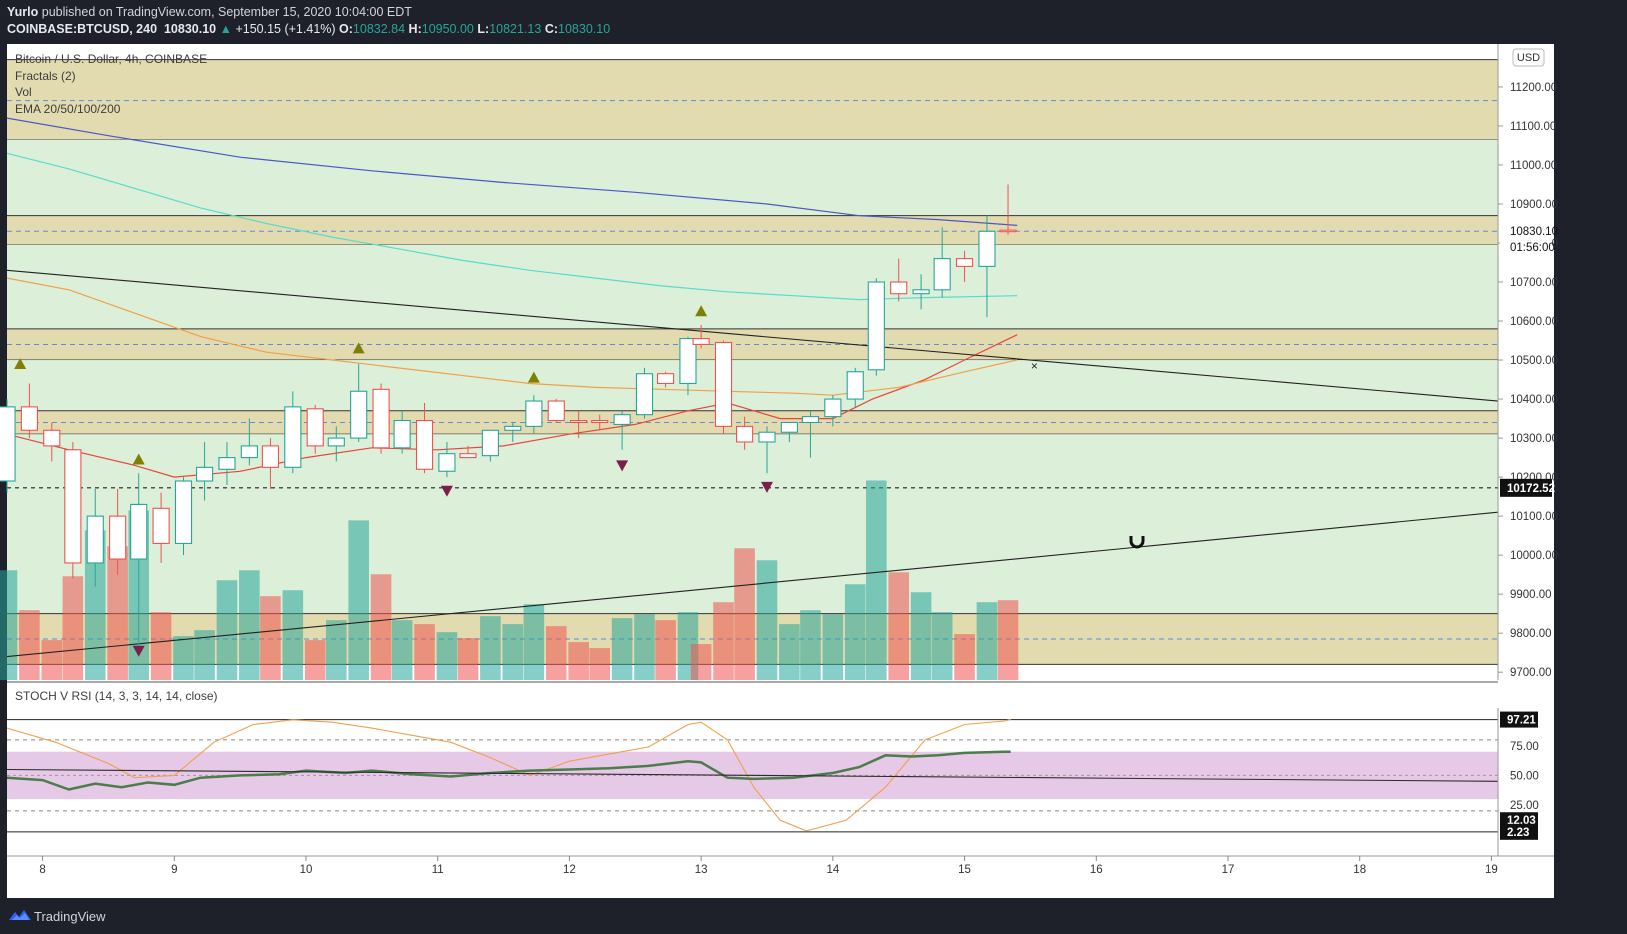 The height and width of the screenshot is (934, 1627). Describe the element at coordinates (22, 12) in the screenshot. I see `author-name: Yurlo` at that location.